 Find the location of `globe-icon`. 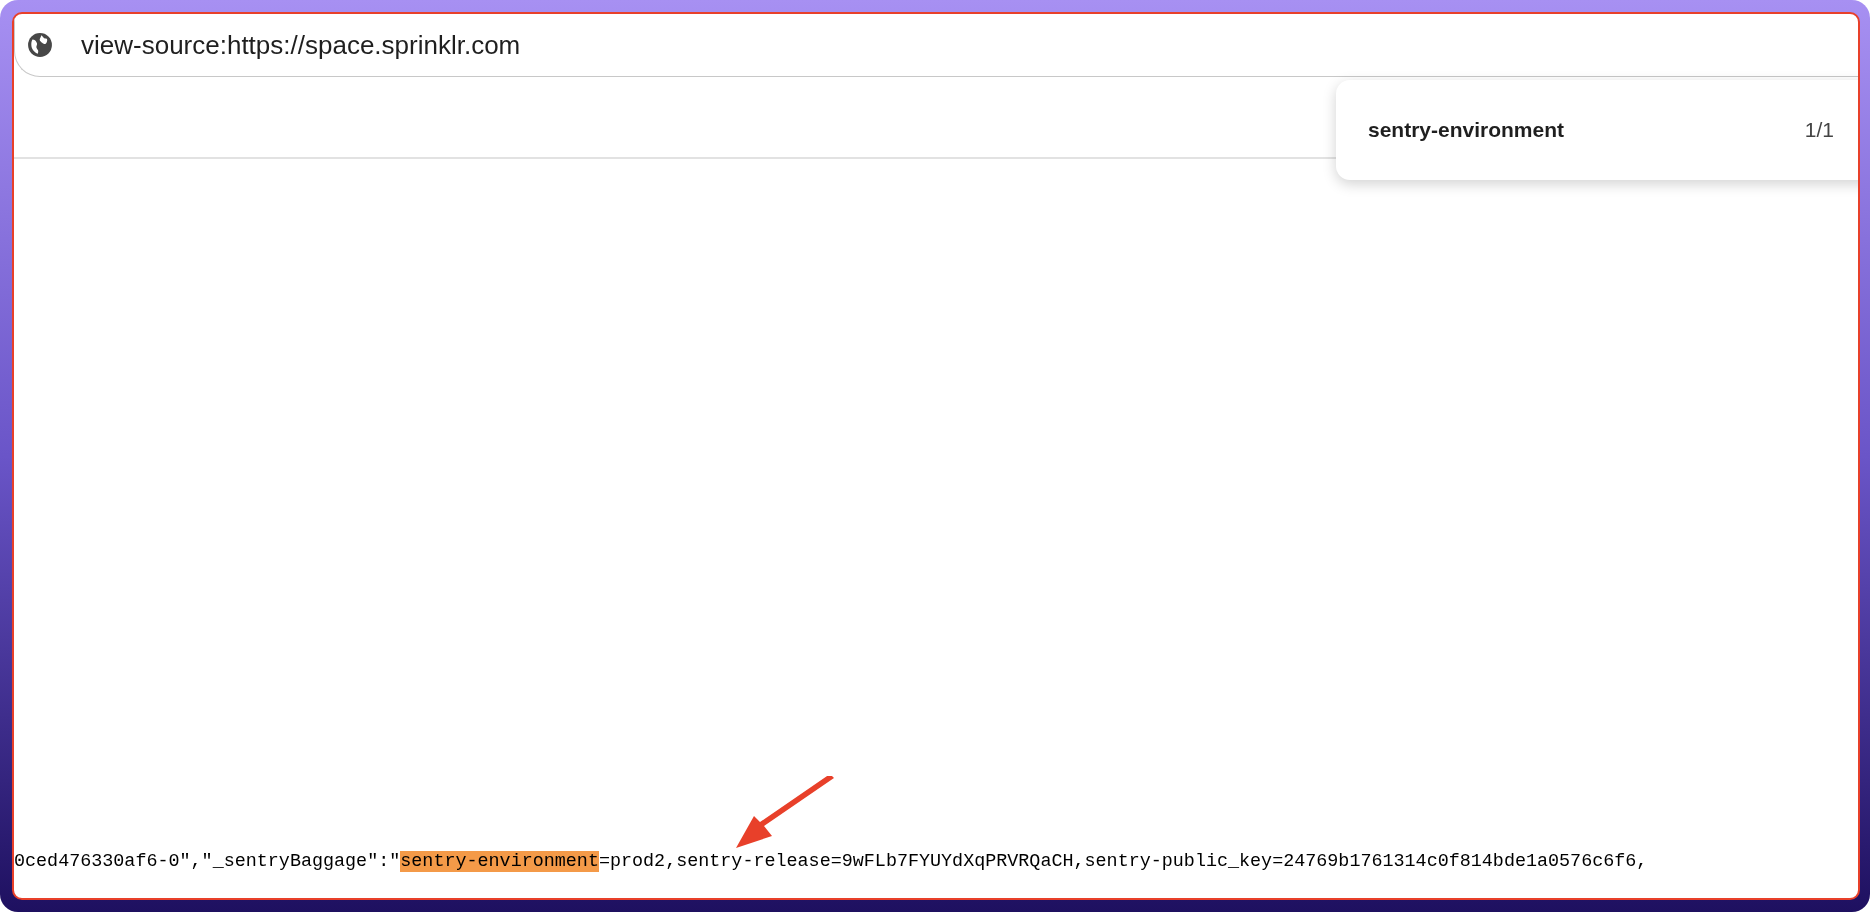

globe-icon is located at coordinates (40, 45).